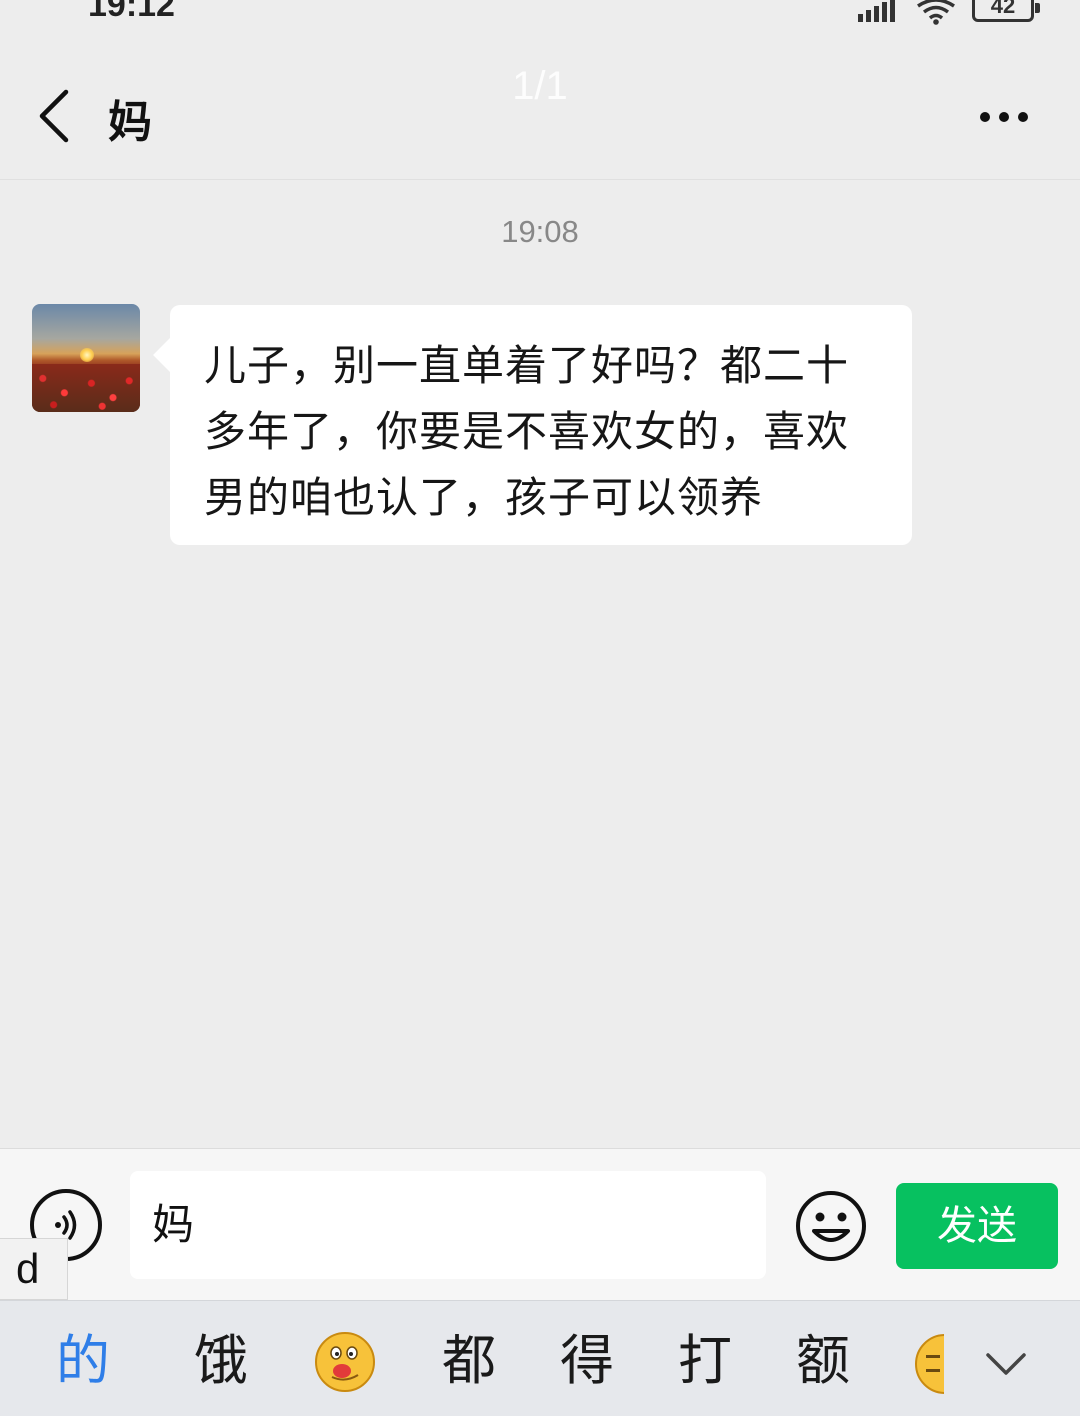 This screenshot has width=1080, height=1416. What do you see at coordinates (936, 12) in the screenshot?
I see `wifi-icon` at bounding box center [936, 12].